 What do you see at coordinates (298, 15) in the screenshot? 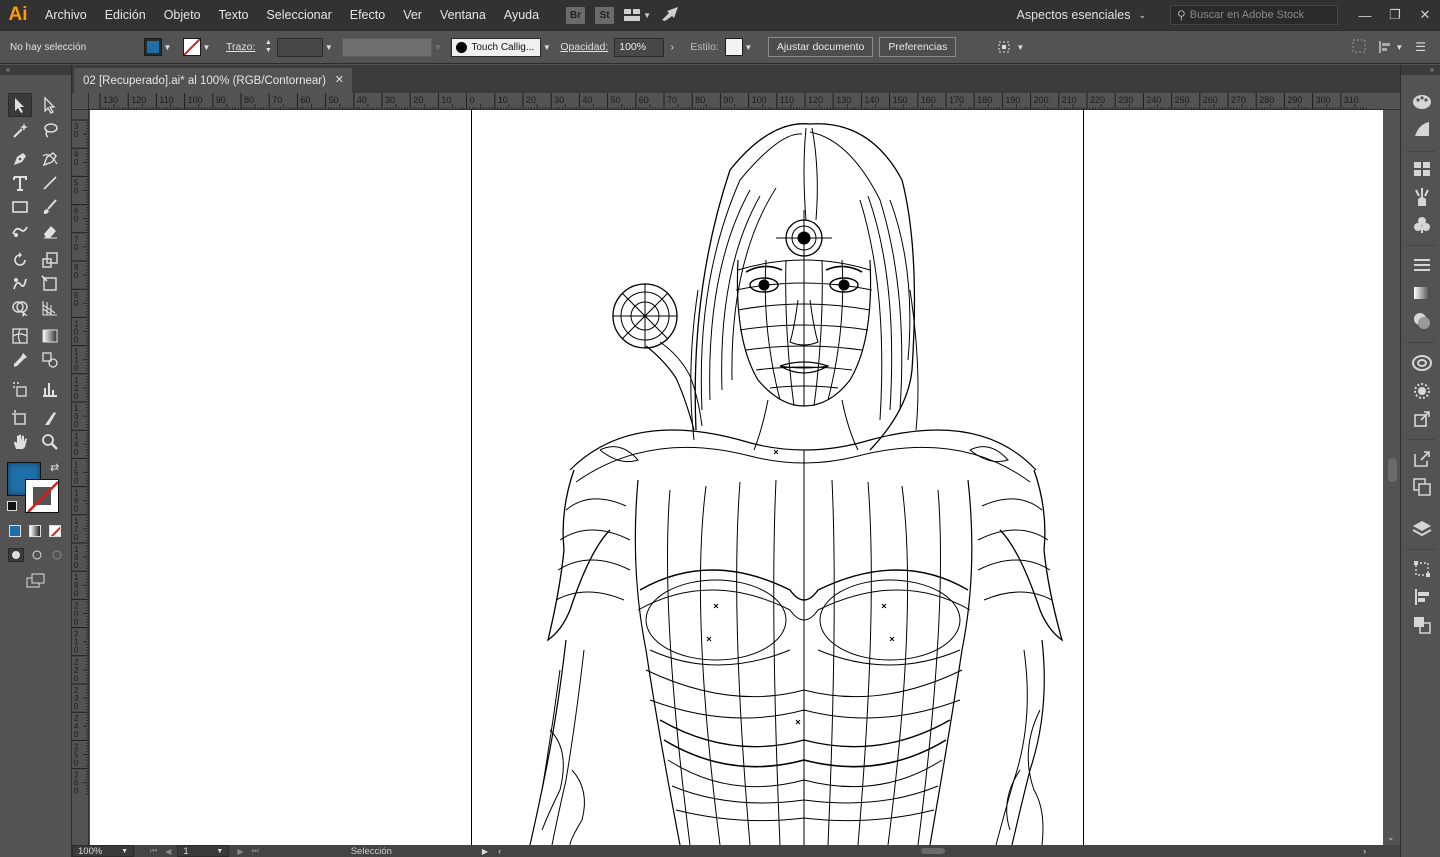
I see `menu-seleccionar: Seleccionar` at bounding box center [298, 15].